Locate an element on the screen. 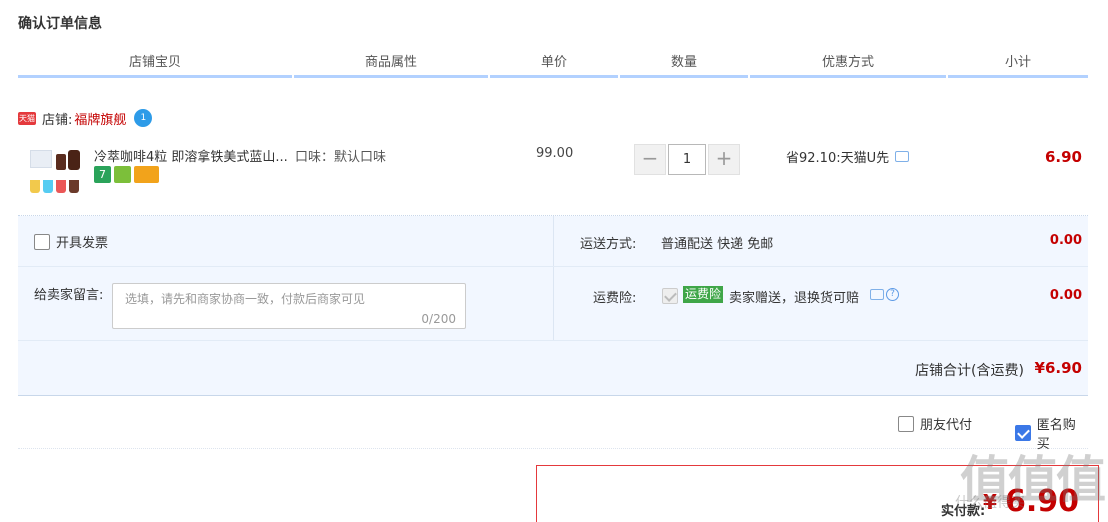  payment-options-row: 朋友代付 匿名购买 is located at coordinates (553, 431).